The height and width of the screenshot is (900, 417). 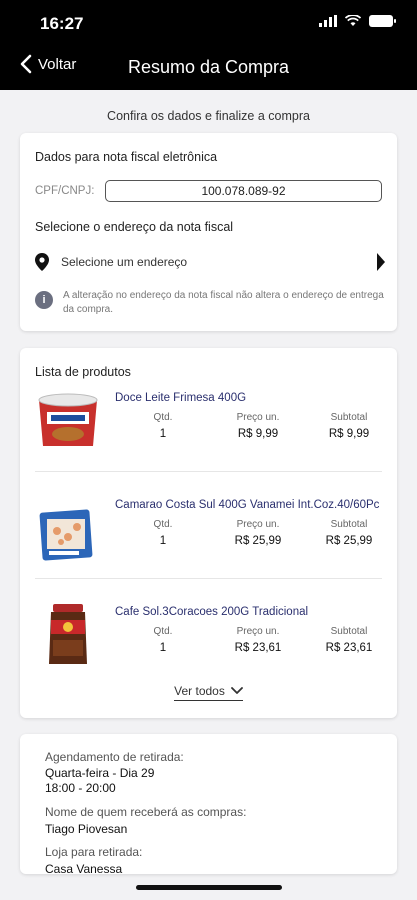 What do you see at coordinates (181, 398) in the screenshot?
I see `product-name: Doce Leite Frimesa 400G` at bounding box center [181, 398].